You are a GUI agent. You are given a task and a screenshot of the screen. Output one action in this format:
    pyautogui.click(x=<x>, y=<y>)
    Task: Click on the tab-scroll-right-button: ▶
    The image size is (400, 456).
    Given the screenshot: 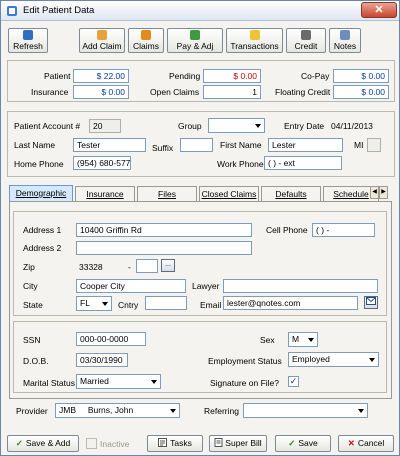 What is the action you would take?
    pyautogui.click(x=383, y=192)
    